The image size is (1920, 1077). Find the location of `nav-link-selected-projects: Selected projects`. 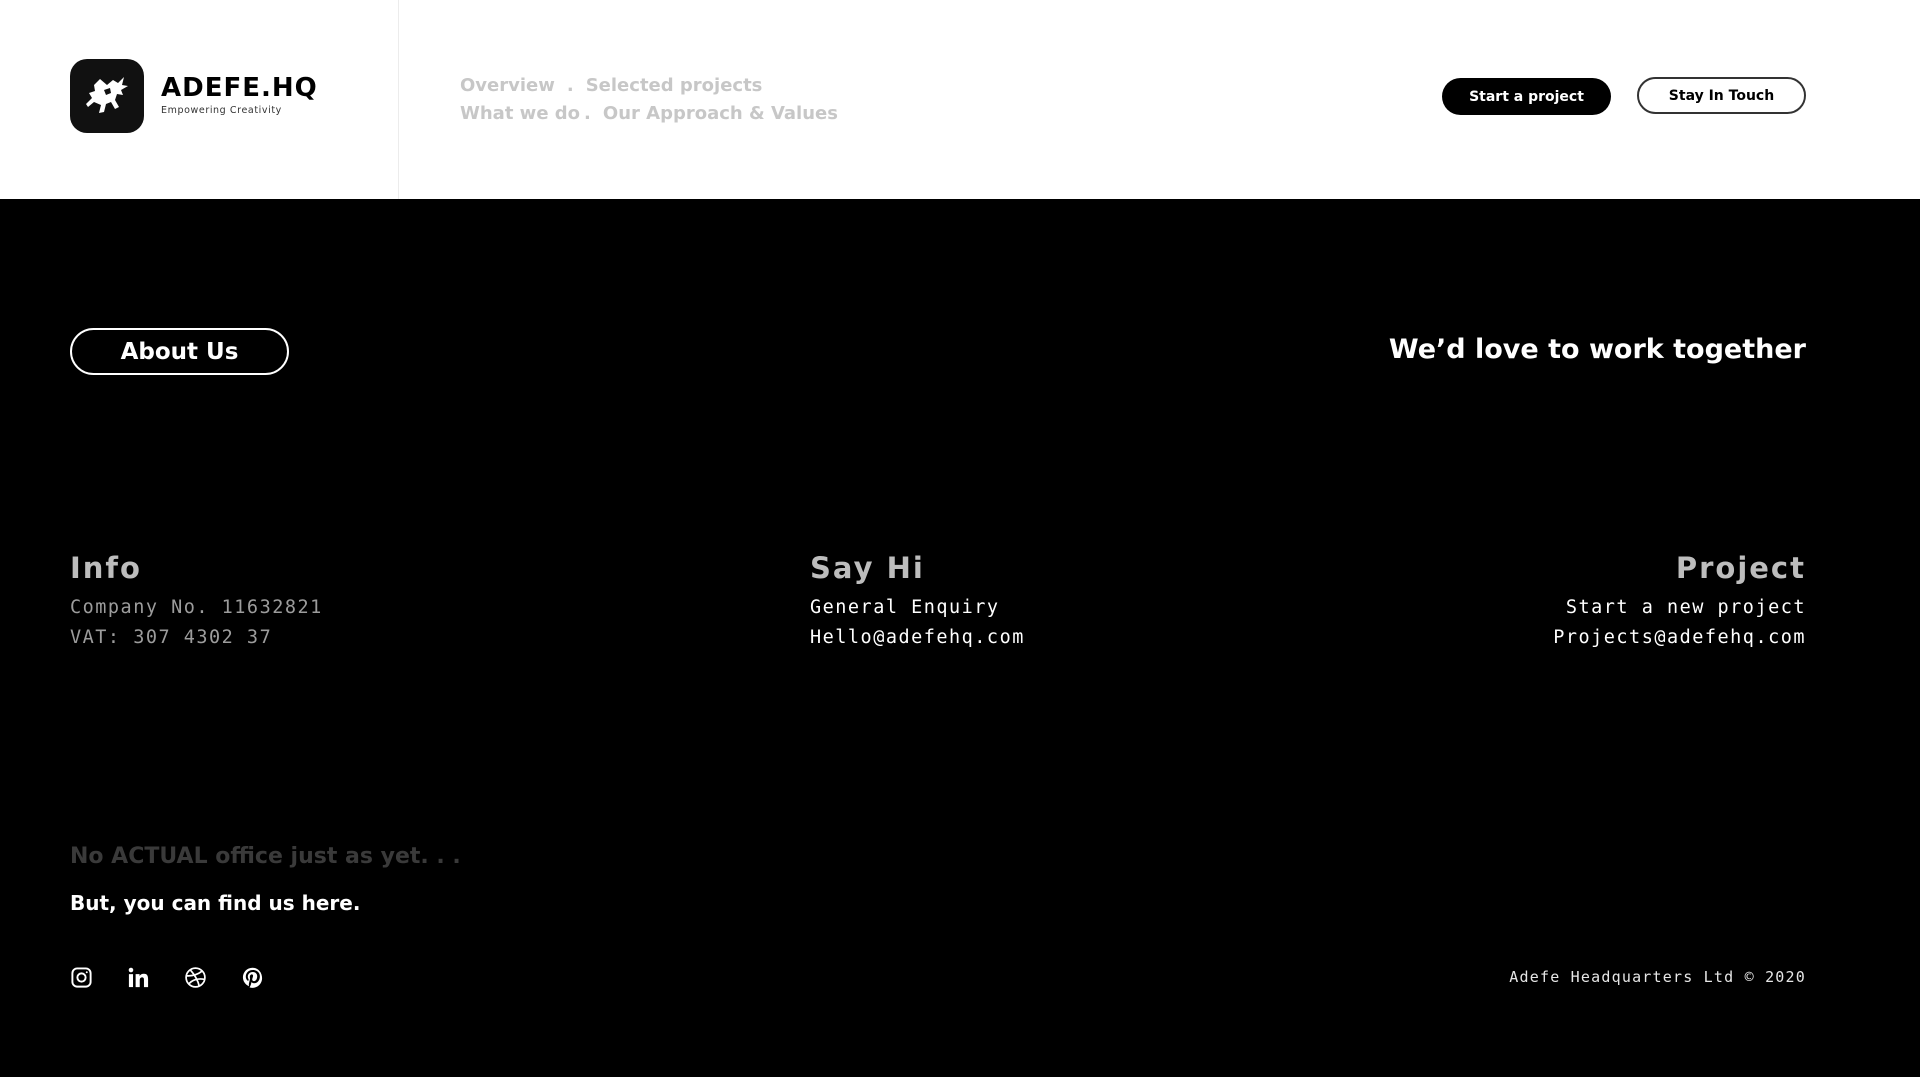

nav-link-selected-projects: Selected projects is located at coordinates (674, 86).